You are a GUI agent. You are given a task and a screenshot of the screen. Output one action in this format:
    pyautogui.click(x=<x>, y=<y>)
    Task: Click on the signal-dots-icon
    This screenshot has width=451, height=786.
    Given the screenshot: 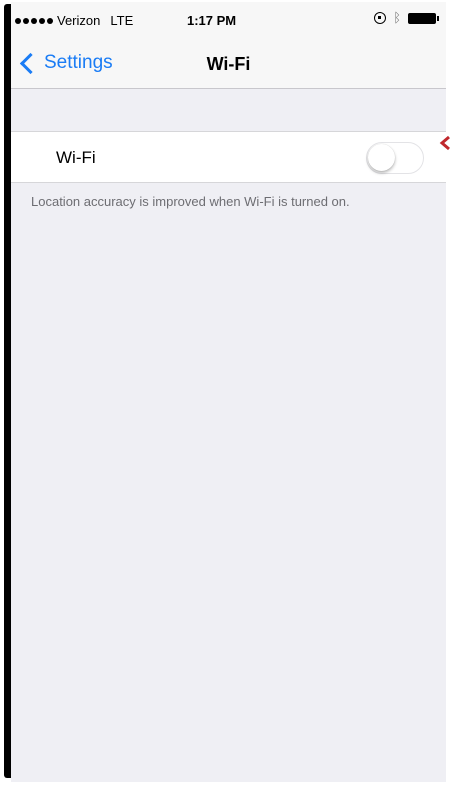 What is the action you would take?
    pyautogui.click(x=34, y=20)
    